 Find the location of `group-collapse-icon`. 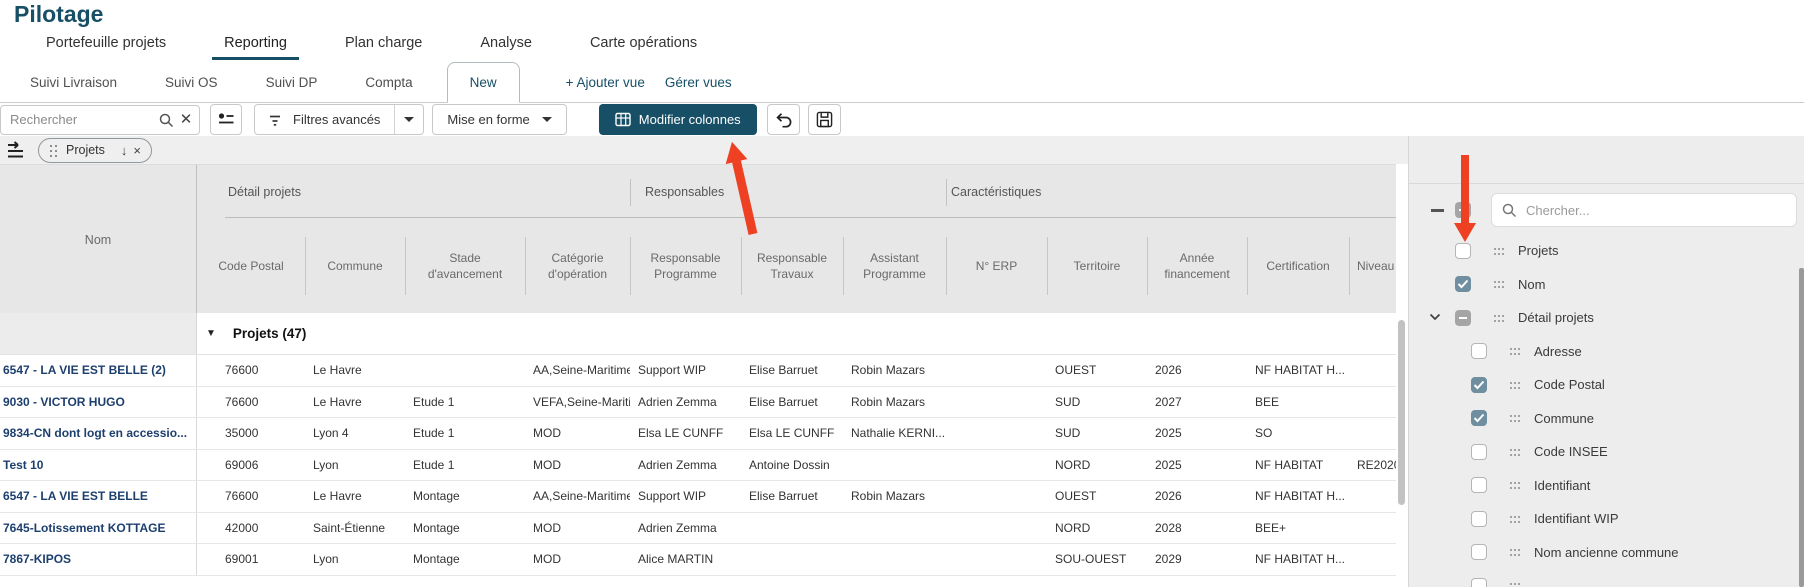

group-collapse-icon is located at coordinates (16, 150).